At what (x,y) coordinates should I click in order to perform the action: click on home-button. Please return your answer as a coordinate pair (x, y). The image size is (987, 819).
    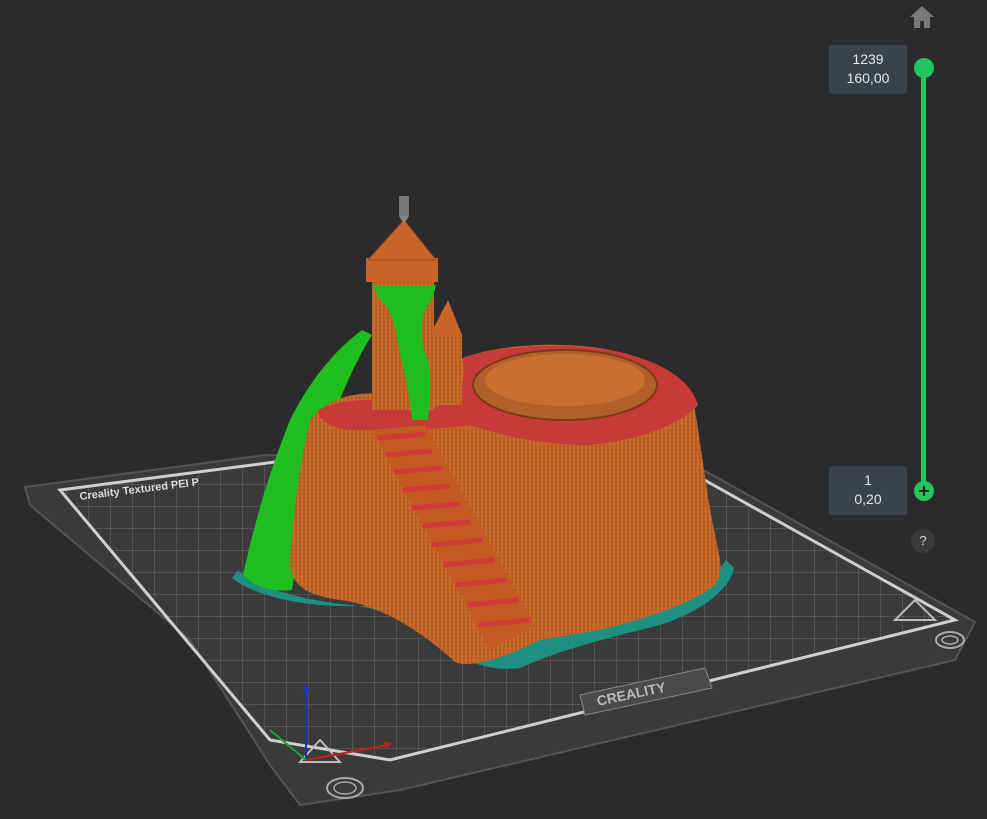
    Looking at the image, I should click on (922, 17).